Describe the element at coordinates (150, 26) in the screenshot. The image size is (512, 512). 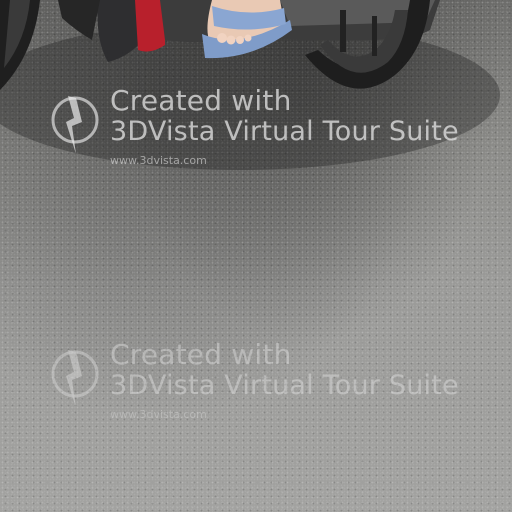
I see `brake-light` at that location.